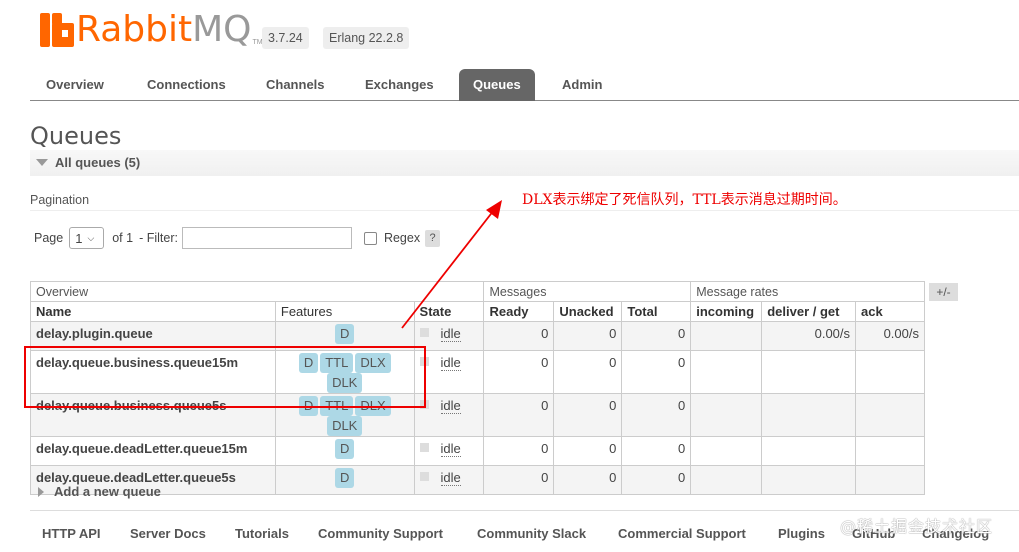  I want to click on add-queue-label: Add a new queue, so click(107, 491).